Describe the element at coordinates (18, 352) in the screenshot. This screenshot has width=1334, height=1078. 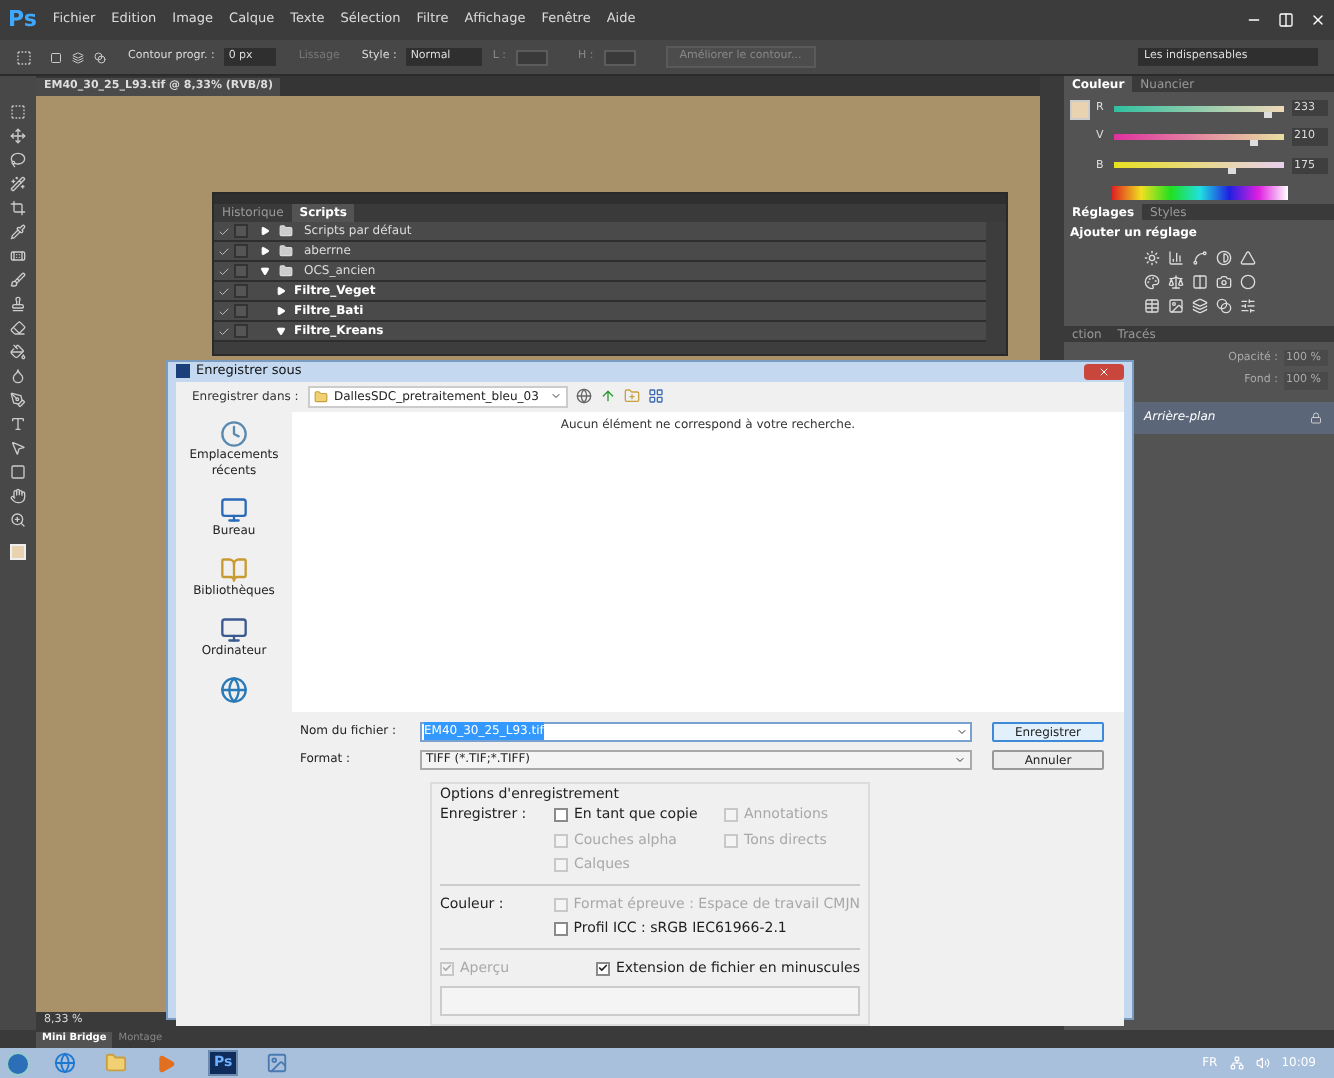
I see `paint-bucket-icon` at that location.